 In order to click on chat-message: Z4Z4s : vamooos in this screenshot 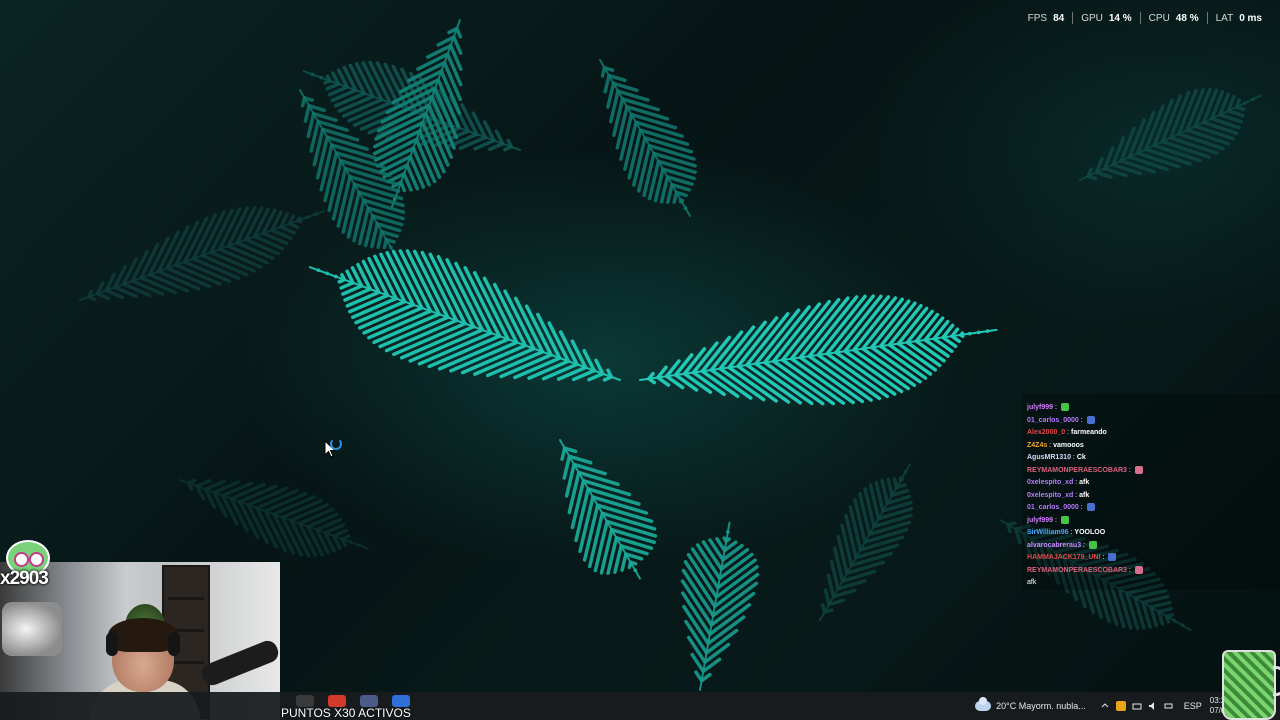, I will do `click(1055, 445)`.